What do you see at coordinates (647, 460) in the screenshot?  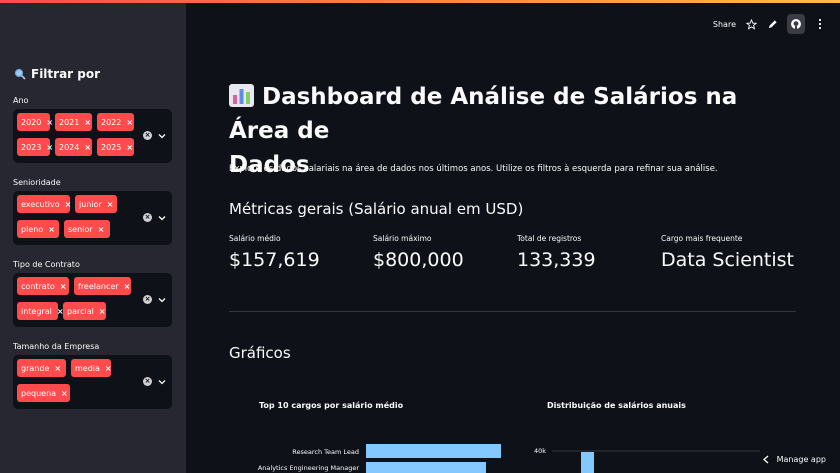 I see `chart-salary-distribution: 40k` at bounding box center [647, 460].